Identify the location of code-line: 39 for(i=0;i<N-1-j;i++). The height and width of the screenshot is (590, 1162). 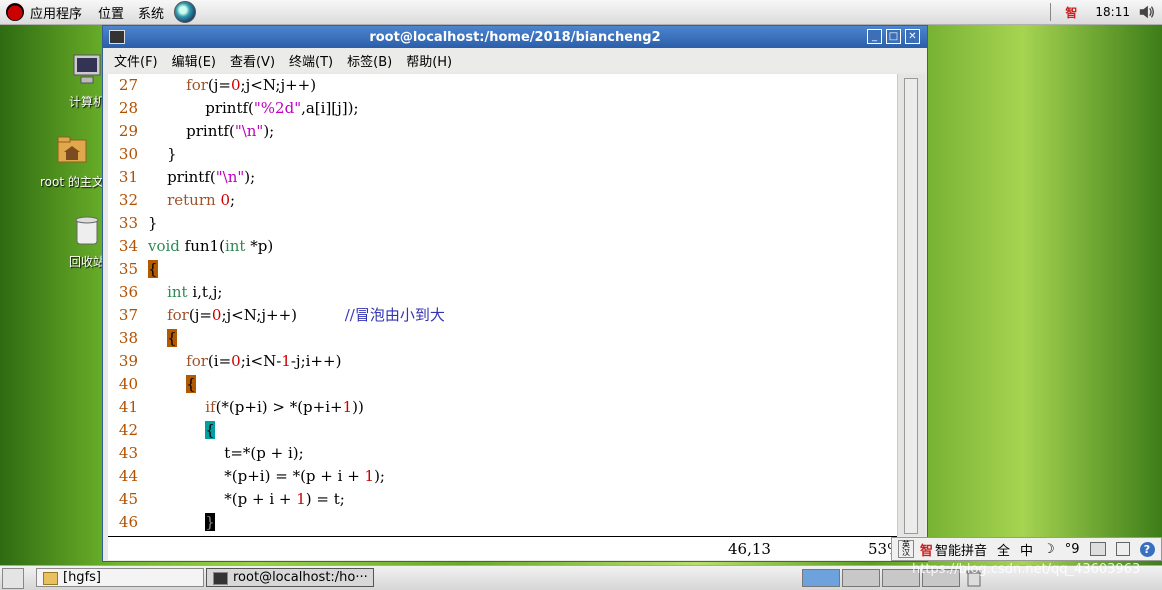
(502, 361).